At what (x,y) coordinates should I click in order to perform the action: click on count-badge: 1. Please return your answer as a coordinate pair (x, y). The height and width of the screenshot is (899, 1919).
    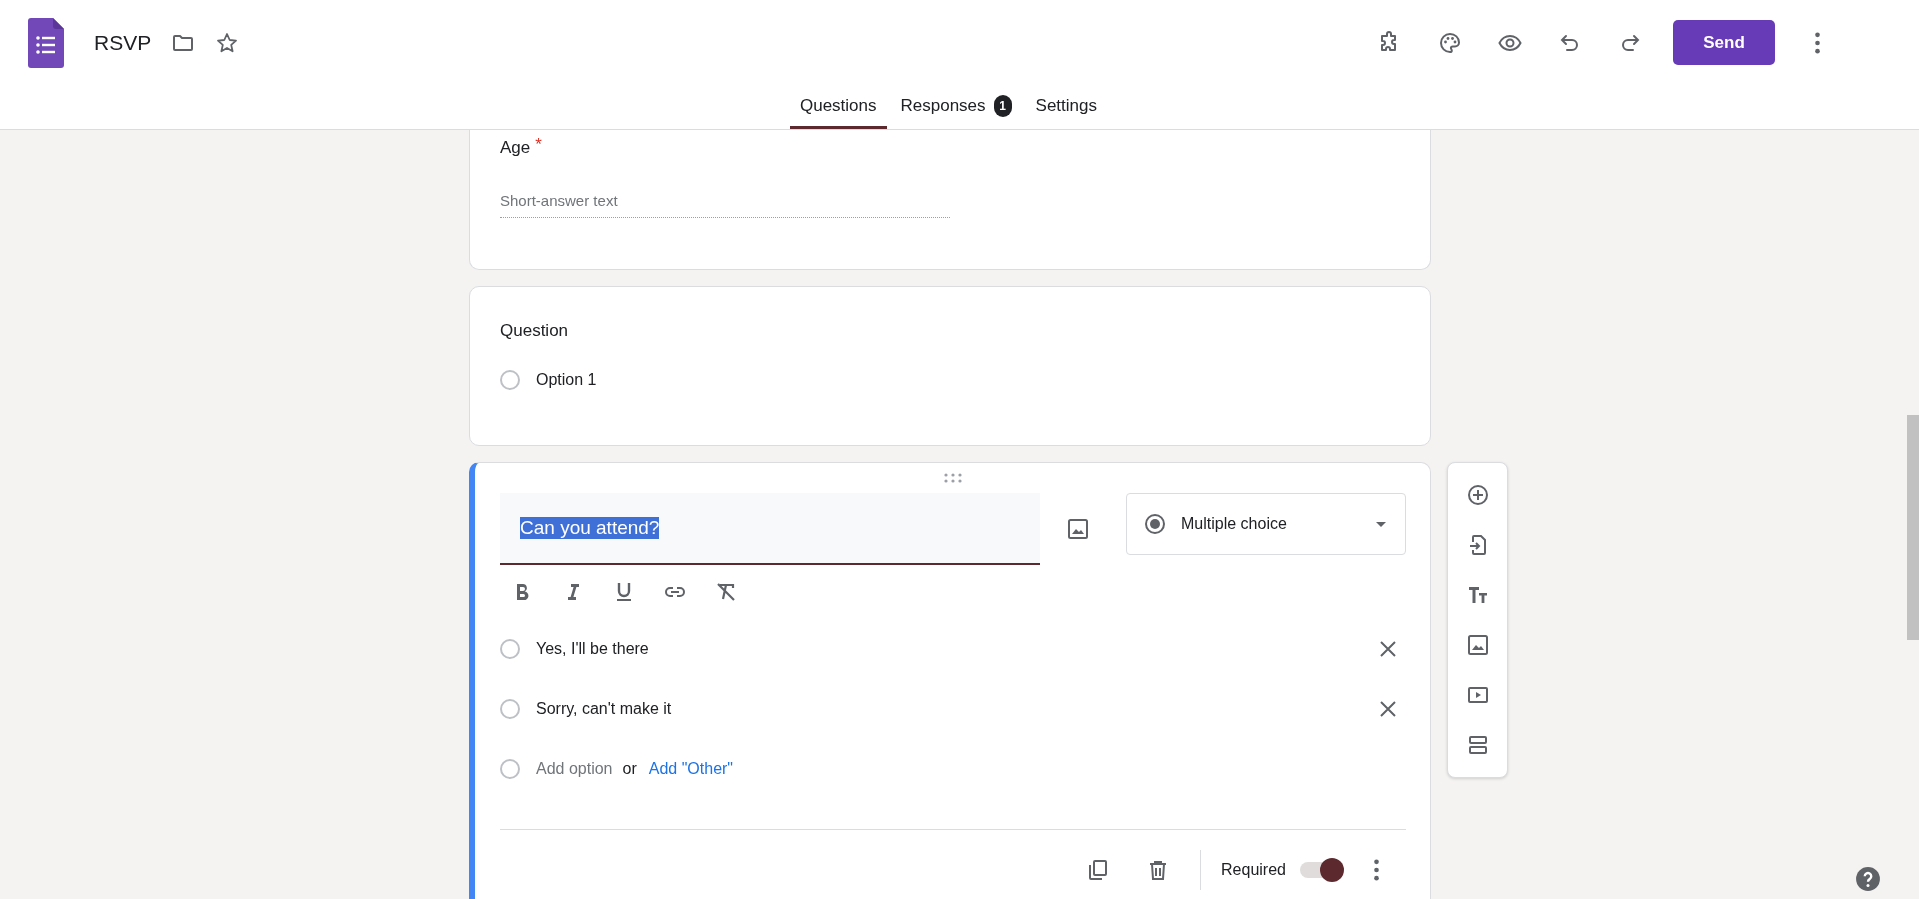
    Looking at the image, I should click on (1002, 105).